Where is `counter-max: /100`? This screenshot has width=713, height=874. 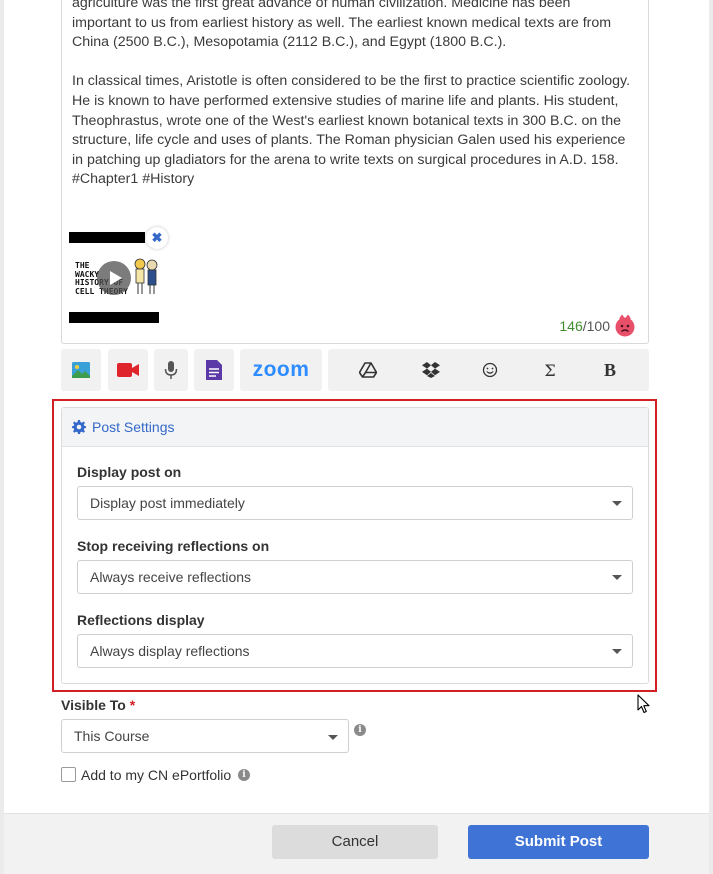
counter-max: /100 is located at coordinates (596, 326).